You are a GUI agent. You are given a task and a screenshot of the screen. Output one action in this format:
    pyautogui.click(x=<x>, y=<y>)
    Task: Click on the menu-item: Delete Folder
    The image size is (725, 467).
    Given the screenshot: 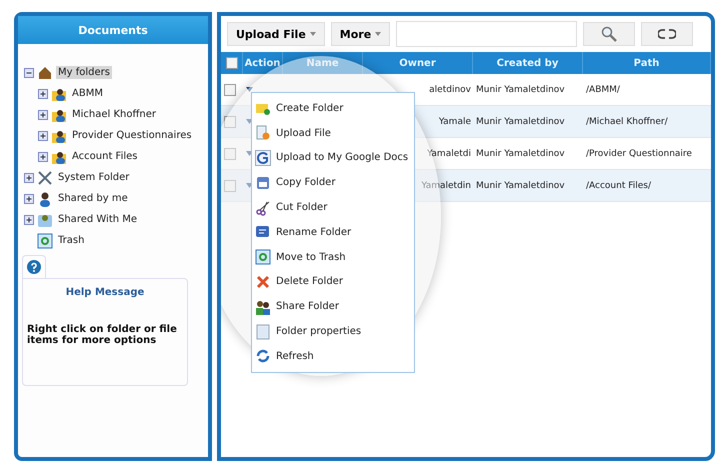 What is the action you would take?
    pyautogui.click(x=309, y=282)
    